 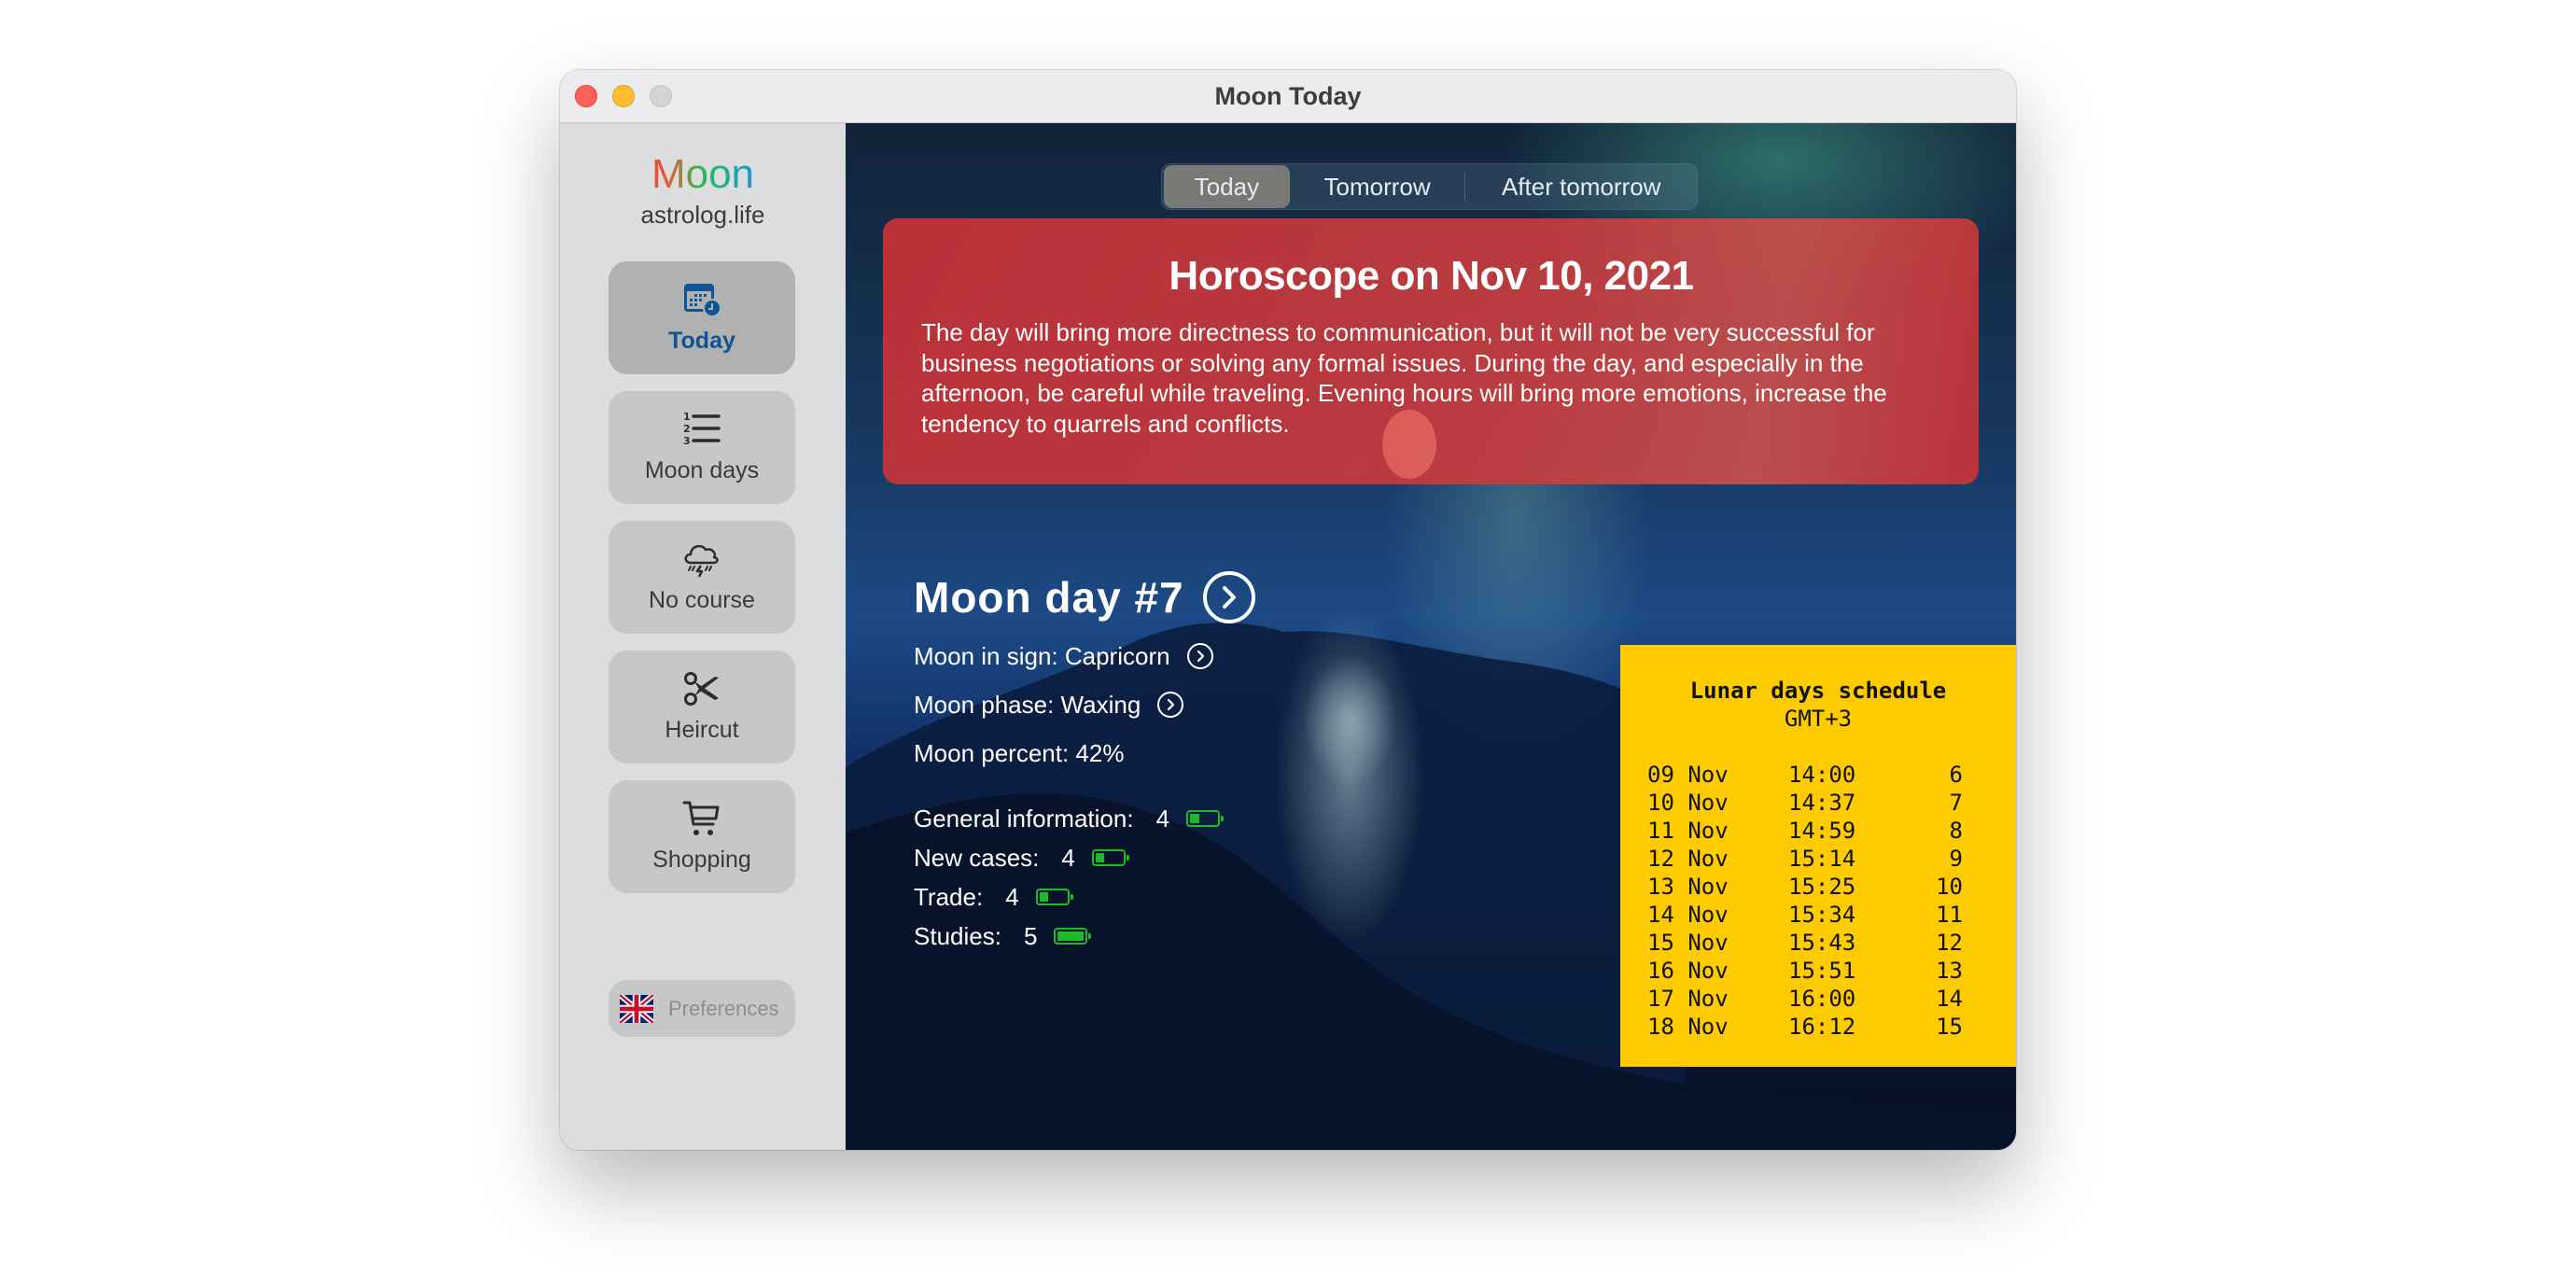 I want to click on schedule-row: 13 Nov 15:25 10, so click(x=1818, y=887).